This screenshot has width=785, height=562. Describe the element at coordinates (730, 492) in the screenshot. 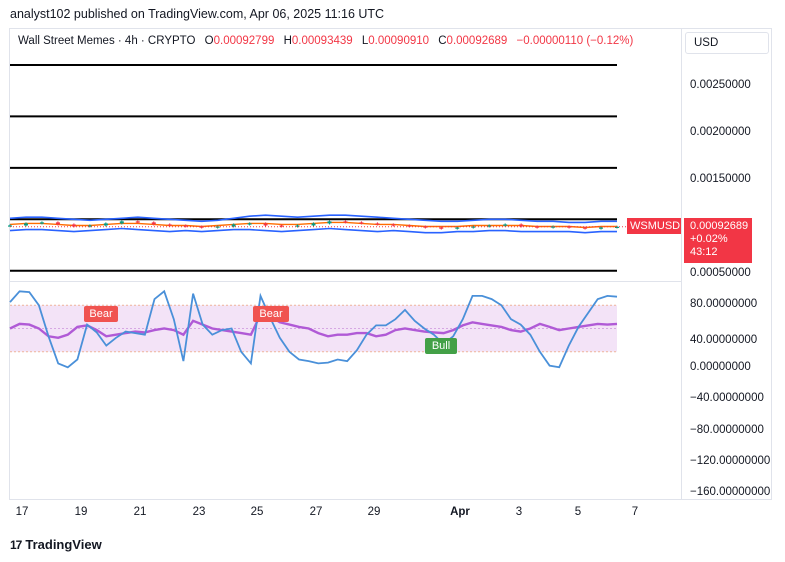

I see `stochastic-tick-label: −160.00000000` at that location.